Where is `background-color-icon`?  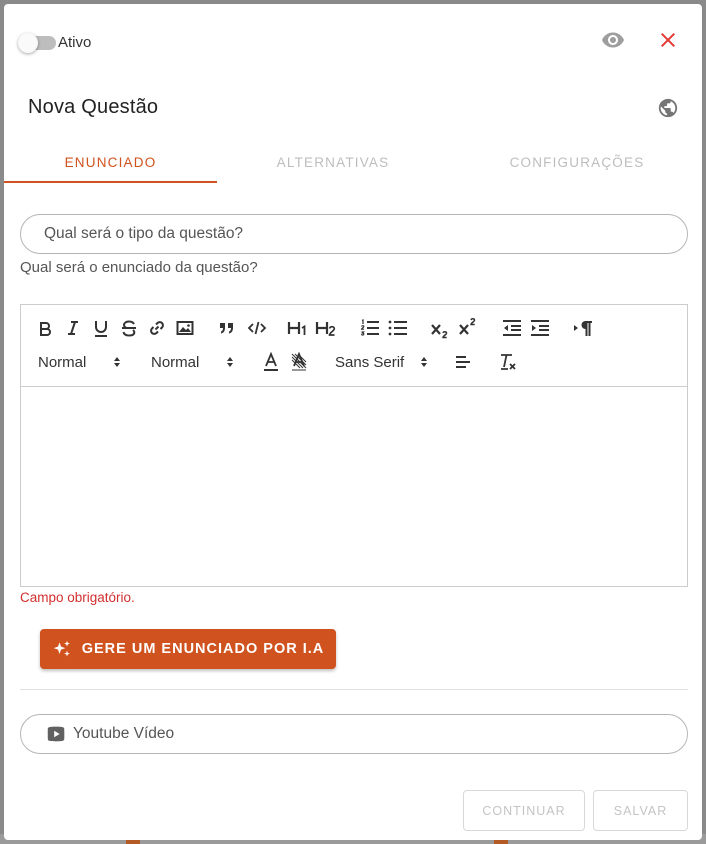 background-color-icon is located at coordinates (299, 362).